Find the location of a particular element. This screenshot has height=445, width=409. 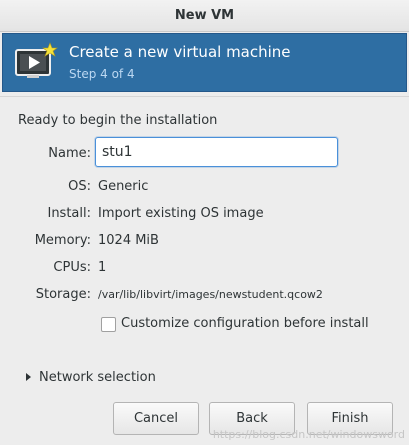

os-value: Generic is located at coordinates (123, 186).